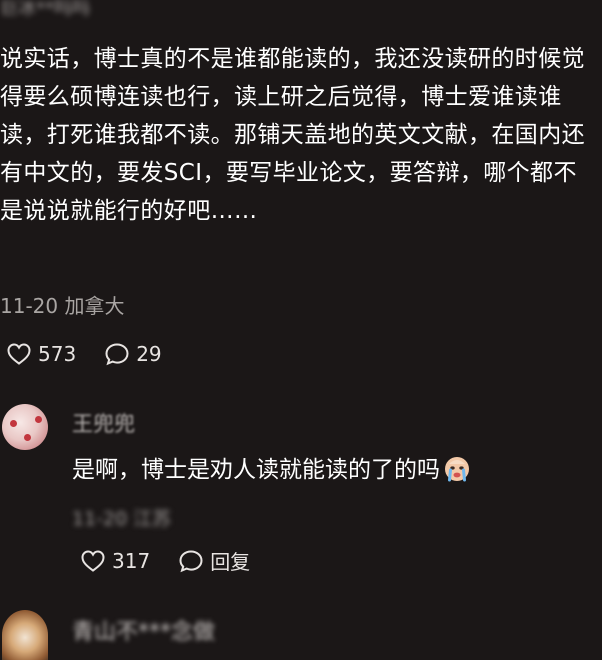 Image resolution: width=602 pixels, height=660 pixels. What do you see at coordinates (149, 354) in the screenshot?
I see `comment-count: 29` at bounding box center [149, 354].